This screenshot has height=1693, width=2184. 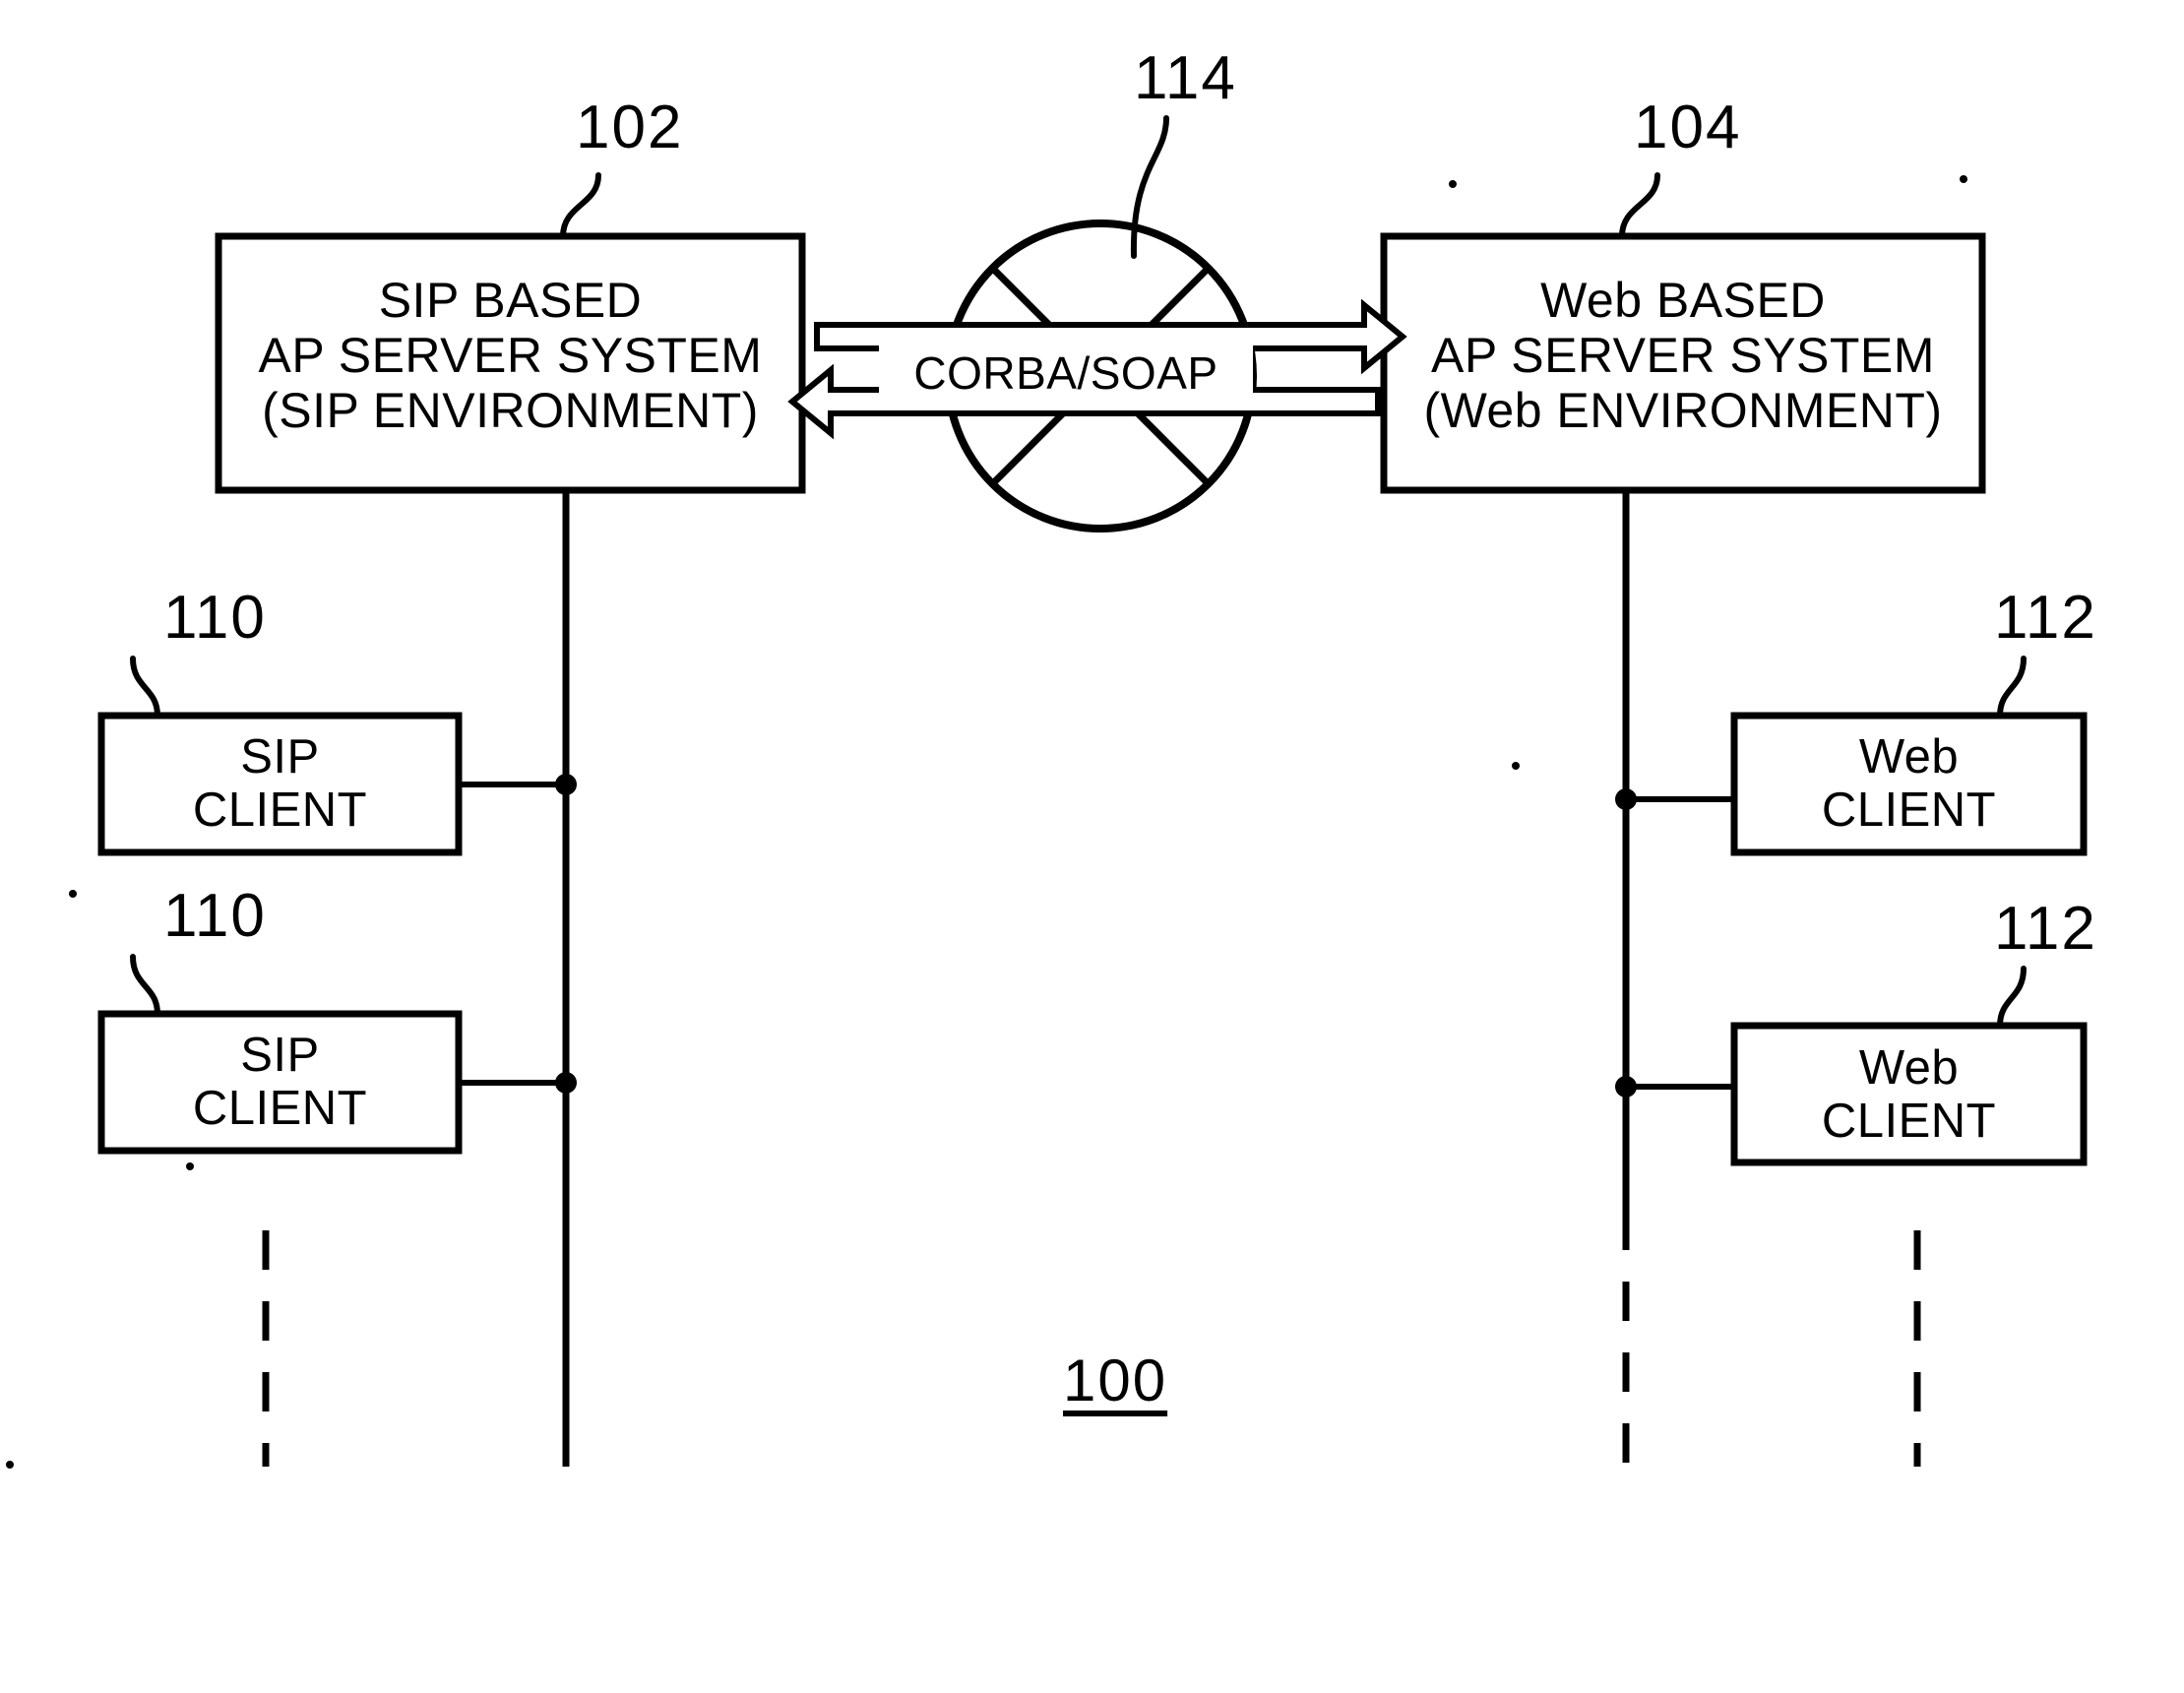 What do you see at coordinates (1185, 78) in the screenshot?
I see `ref-number-114: 114` at bounding box center [1185, 78].